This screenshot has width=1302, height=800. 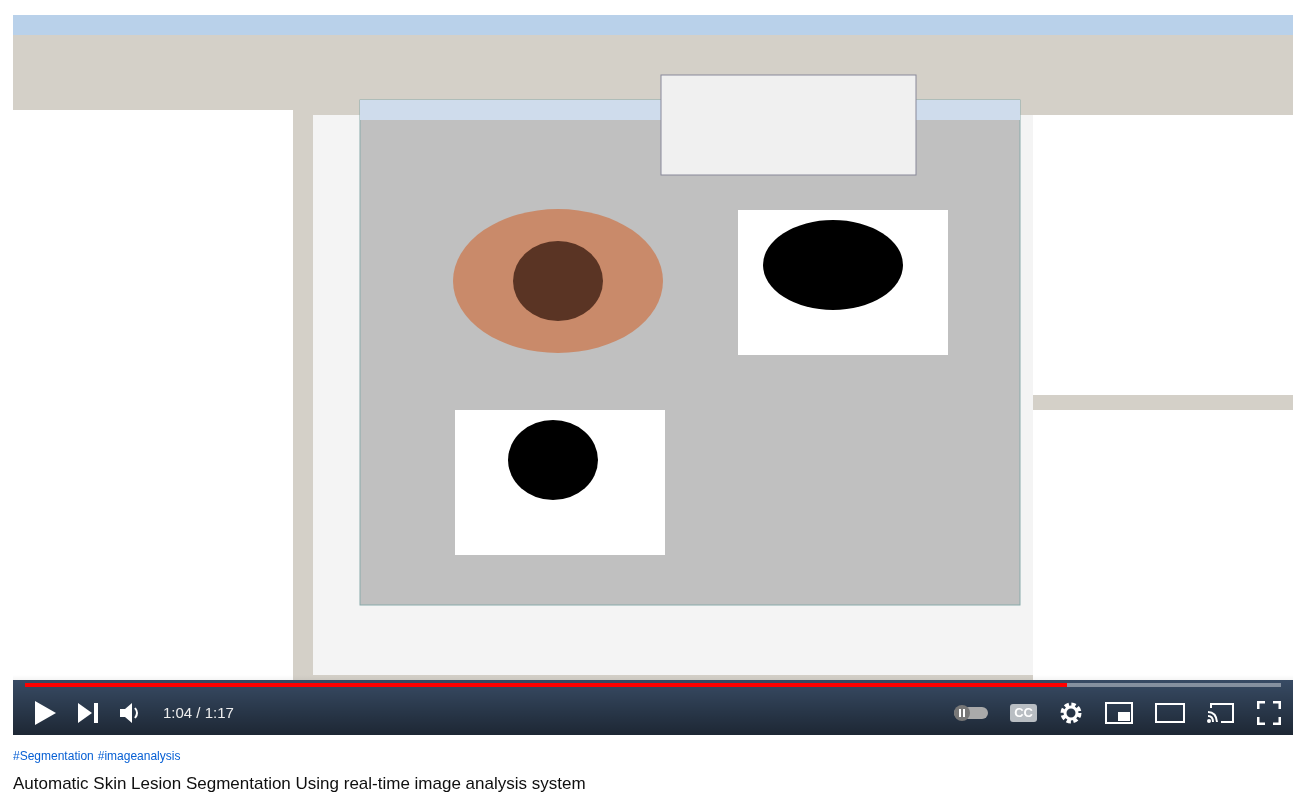 I want to click on fullscreen-icon, so click(x=1269, y=713).